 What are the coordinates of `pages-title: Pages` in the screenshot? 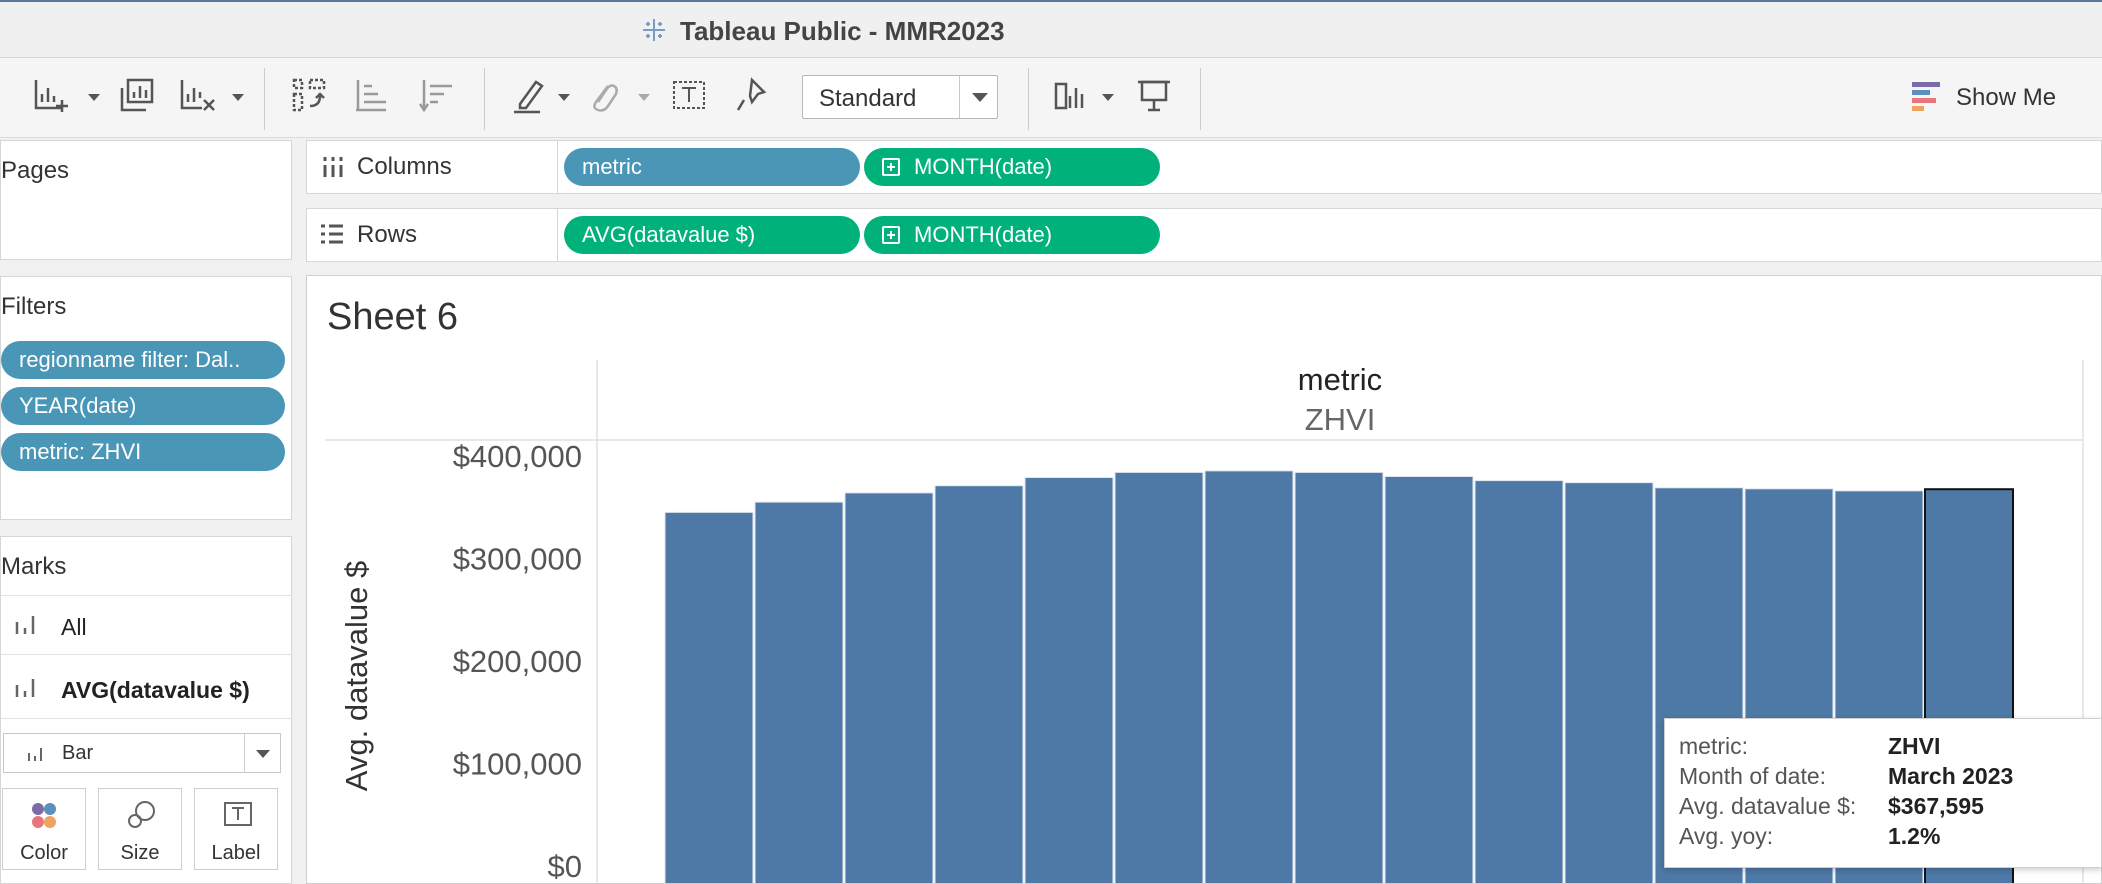 It's located at (35, 170).